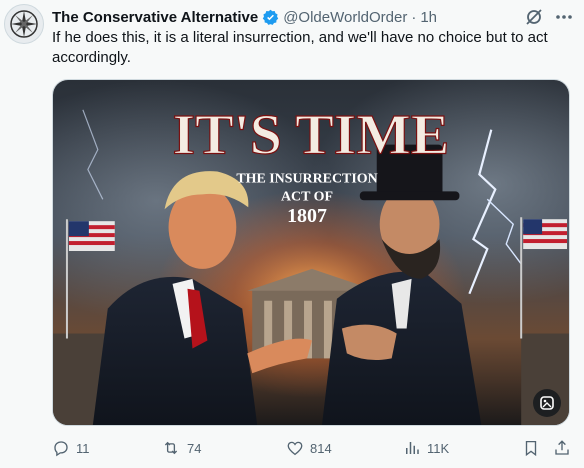  I want to click on view-count: 11K, so click(438, 448).